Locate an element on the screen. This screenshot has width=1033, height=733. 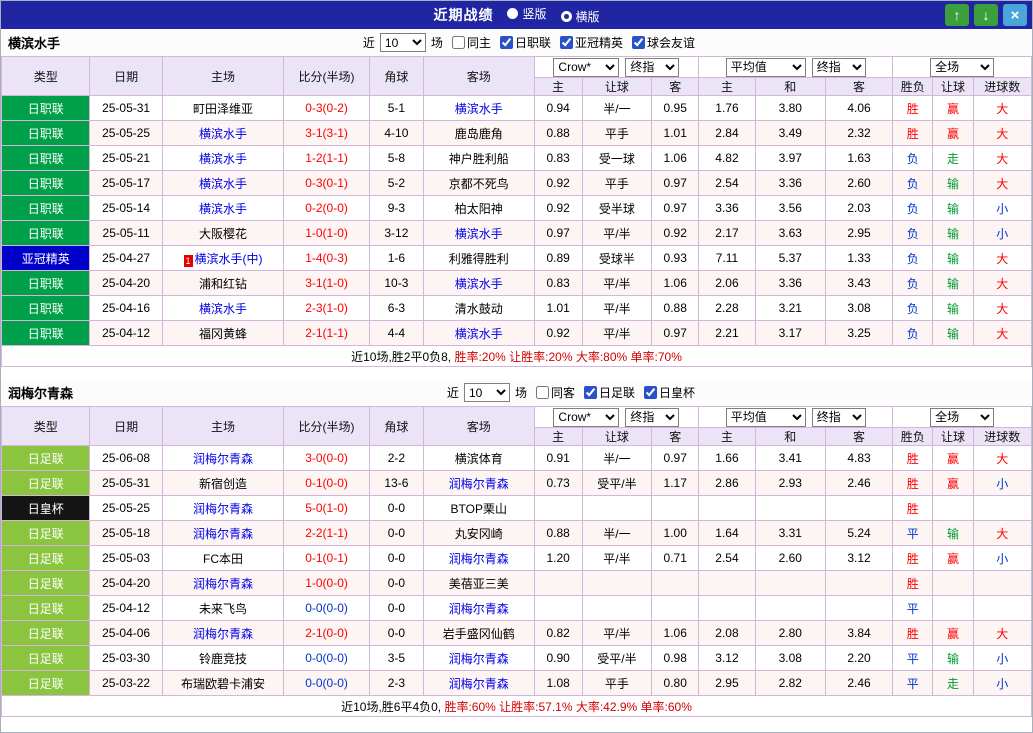
filter-checkbox: 日皇杯 is located at coordinates (669, 392).